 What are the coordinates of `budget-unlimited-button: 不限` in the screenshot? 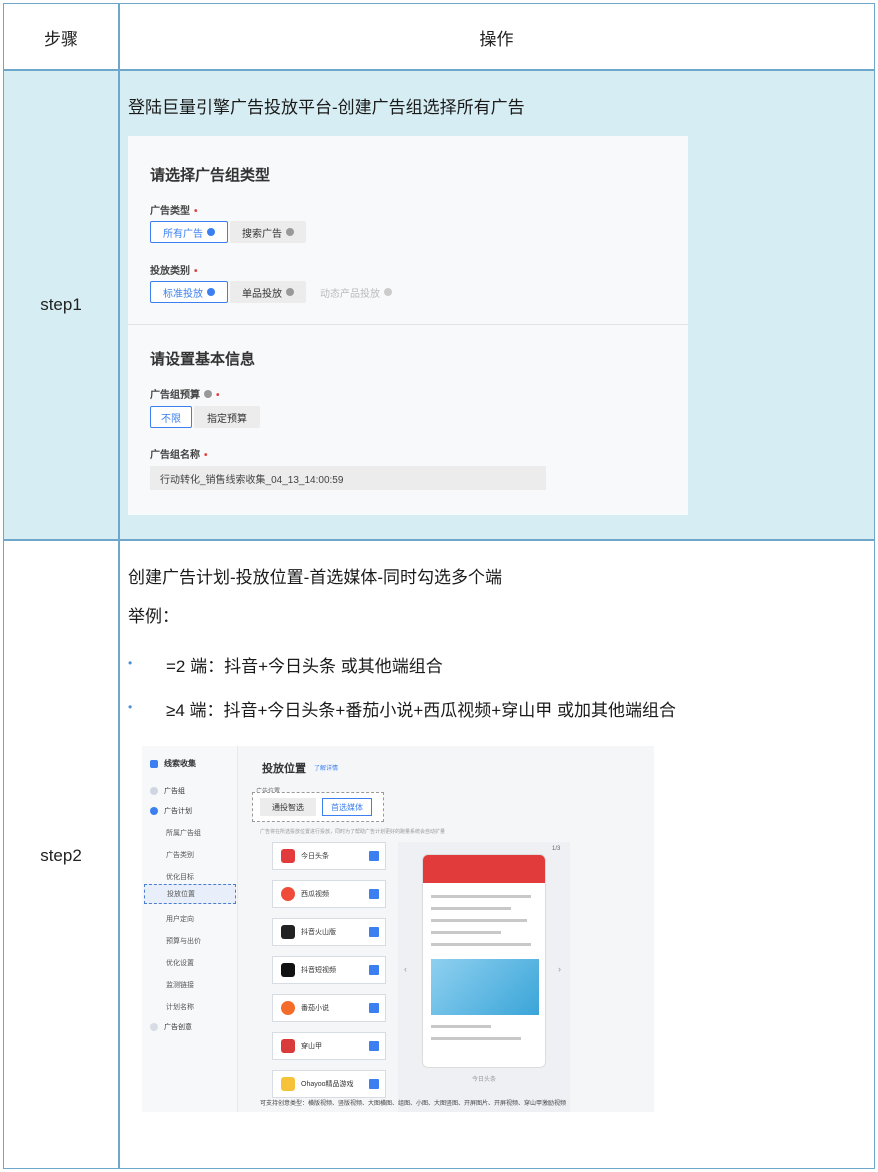 It's located at (171, 417).